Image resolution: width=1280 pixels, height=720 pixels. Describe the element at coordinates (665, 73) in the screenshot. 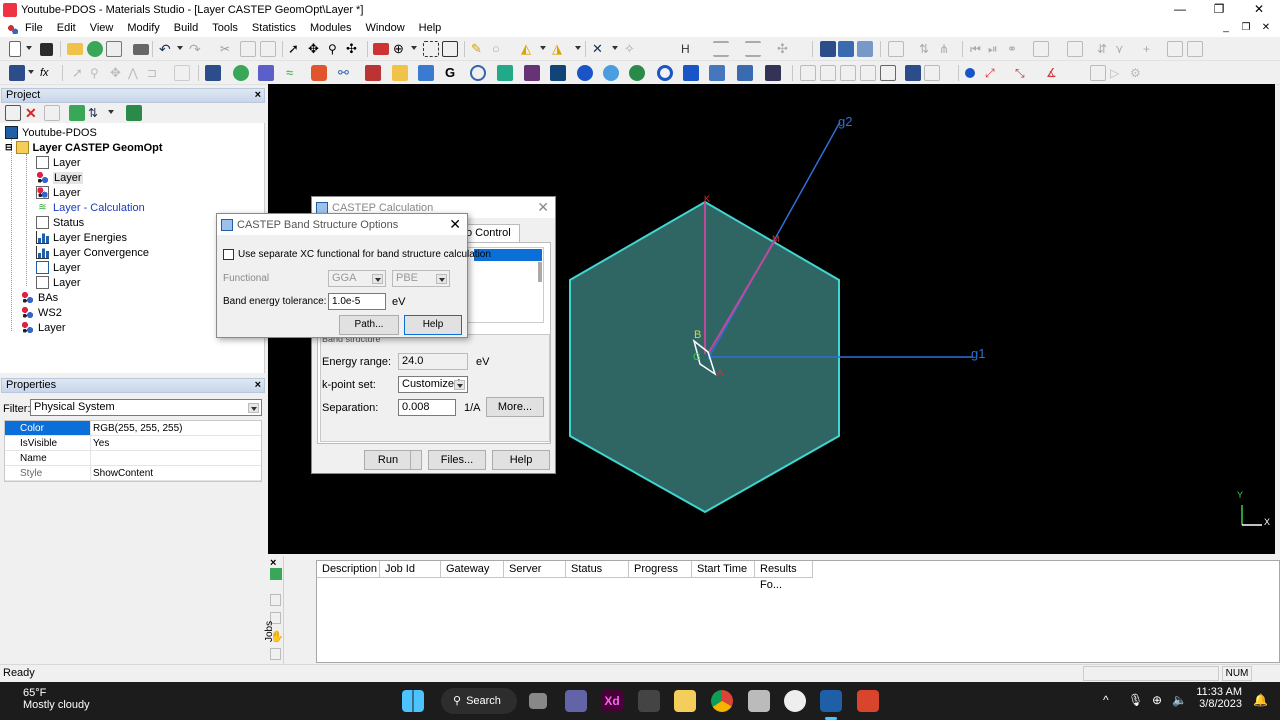

I see `qmera-icon` at that location.